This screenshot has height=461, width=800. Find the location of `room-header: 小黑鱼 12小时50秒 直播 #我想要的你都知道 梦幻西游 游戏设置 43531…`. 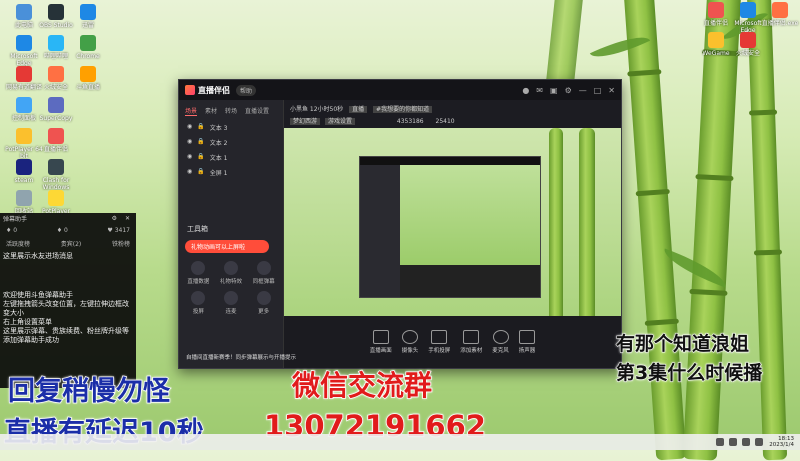

room-header: 小黑鱼 12小时50秒 直播 #我想要的你都知道 梦幻西游 游戏设置 43531… is located at coordinates (452, 114).